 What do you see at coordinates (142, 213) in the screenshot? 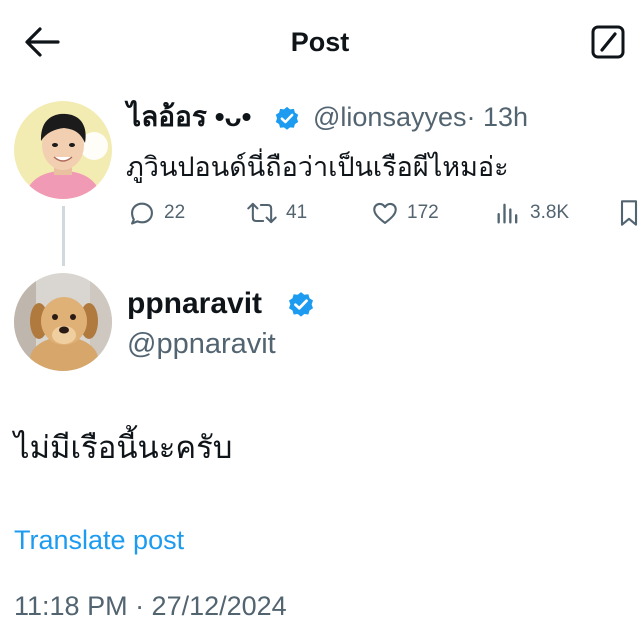
I see `reply-icon` at bounding box center [142, 213].